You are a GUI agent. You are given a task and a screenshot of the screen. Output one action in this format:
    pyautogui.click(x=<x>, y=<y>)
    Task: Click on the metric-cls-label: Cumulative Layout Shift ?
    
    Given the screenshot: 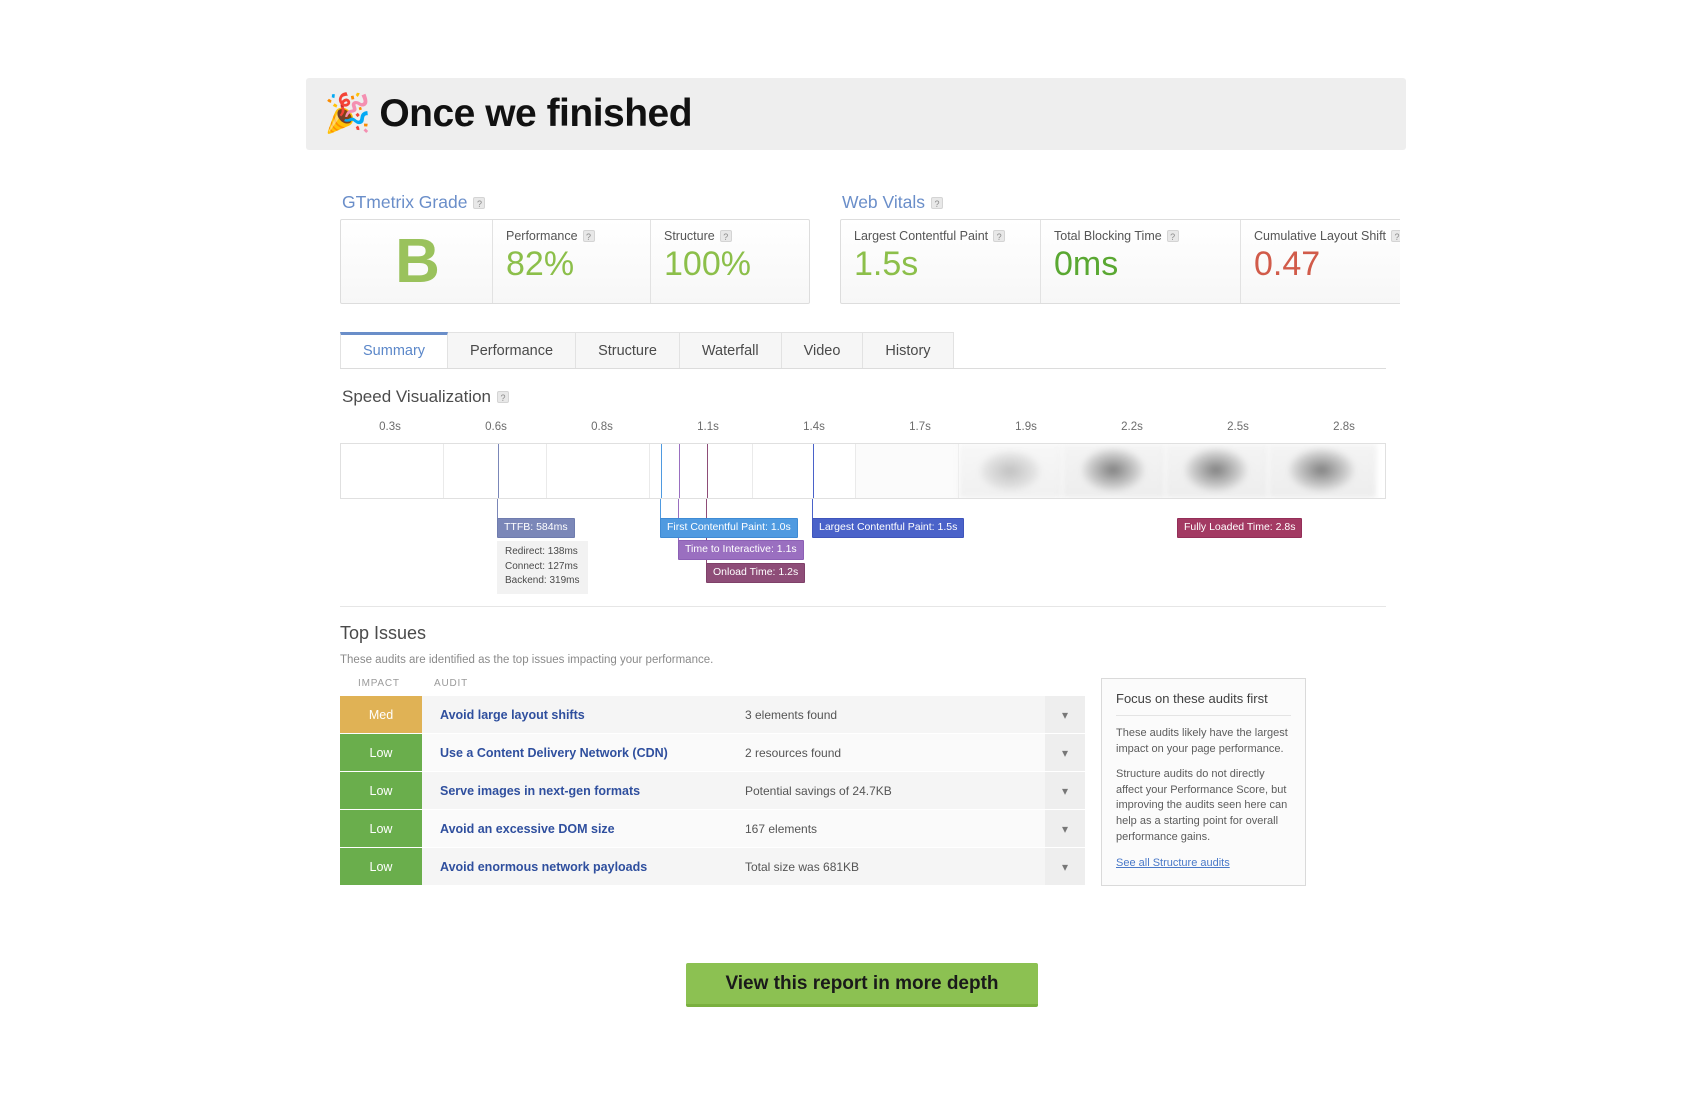 What is the action you would take?
    pyautogui.click(x=1327, y=236)
    